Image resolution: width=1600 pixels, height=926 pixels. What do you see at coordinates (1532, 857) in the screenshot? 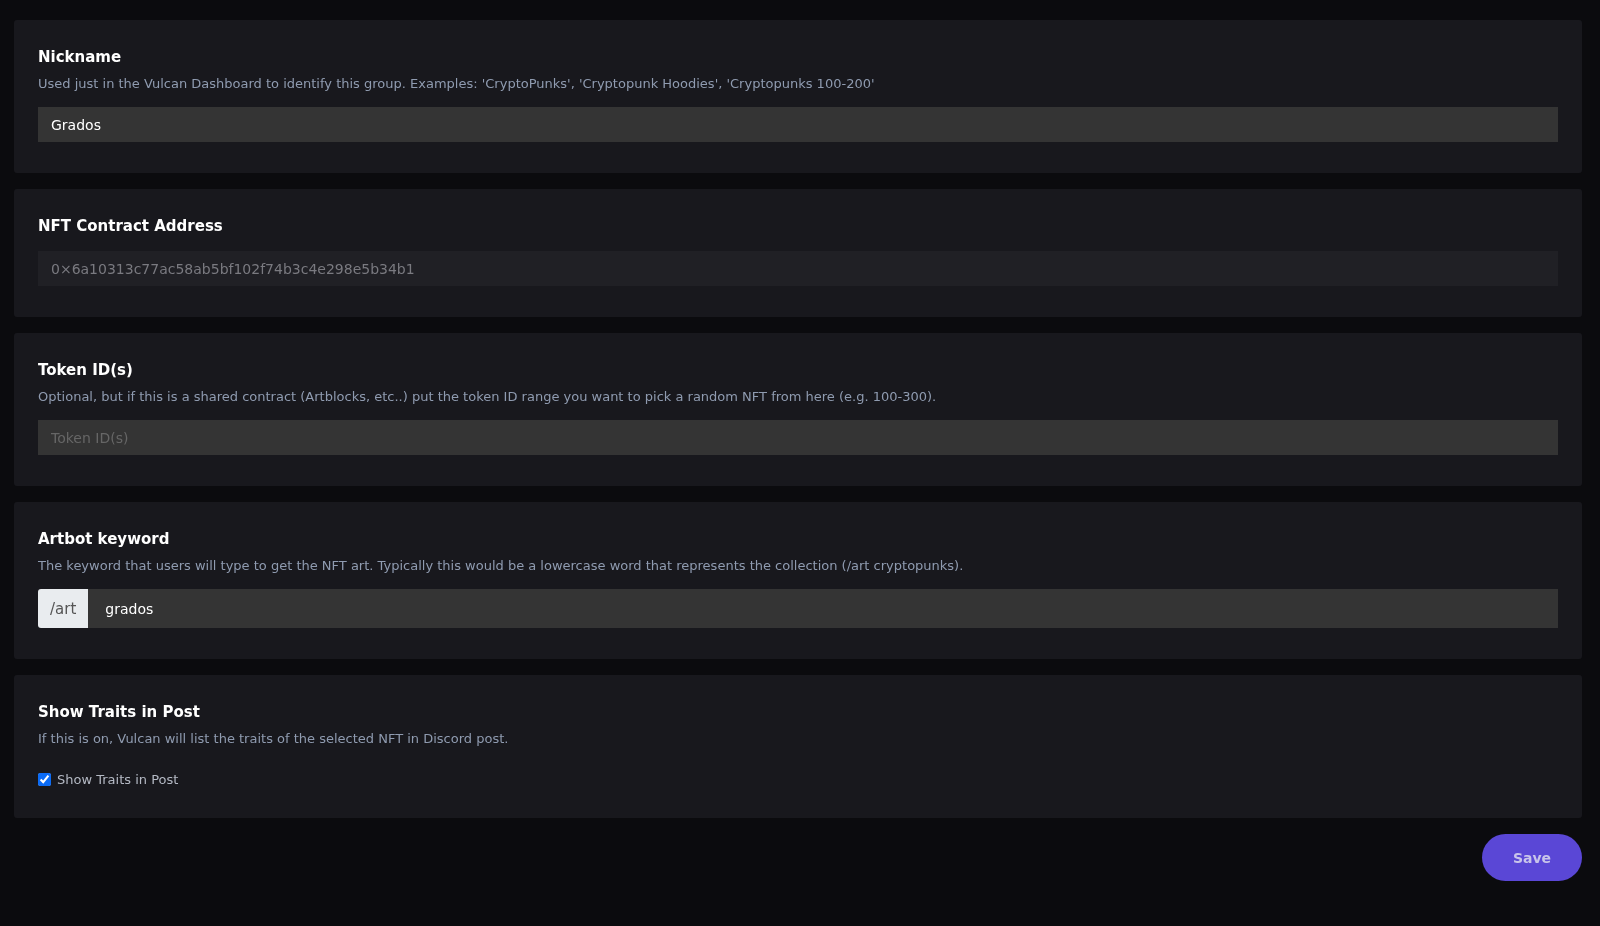
I see `save-button: Save` at bounding box center [1532, 857].